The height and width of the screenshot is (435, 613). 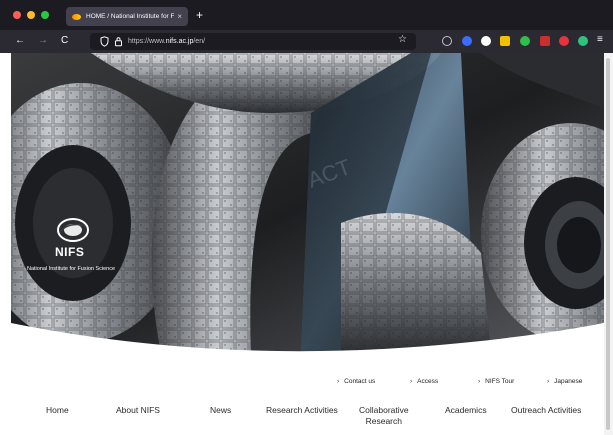 What do you see at coordinates (220, 410) in the screenshot?
I see `main-nav-news: News` at bounding box center [220, 410].